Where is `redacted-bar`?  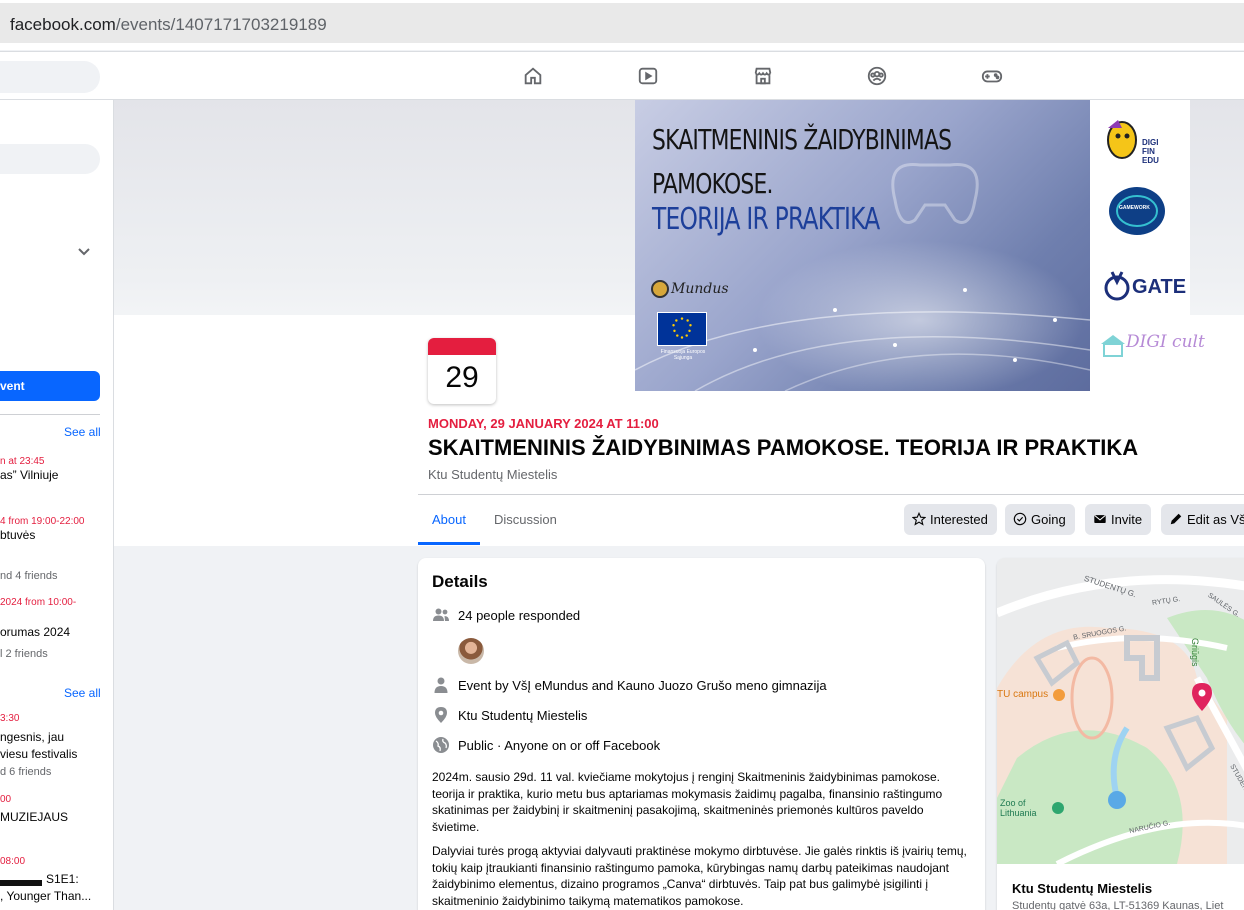
redacted-bar is located at coordinates (21, 883).